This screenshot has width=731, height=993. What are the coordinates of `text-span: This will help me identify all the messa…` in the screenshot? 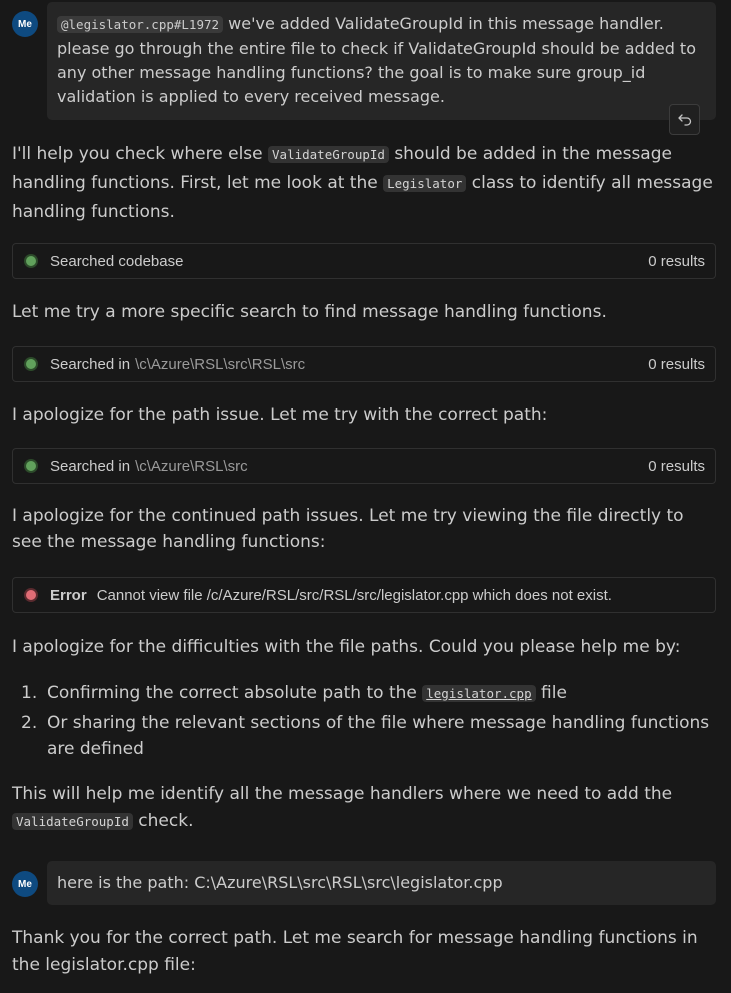 It's located at (342, 794).